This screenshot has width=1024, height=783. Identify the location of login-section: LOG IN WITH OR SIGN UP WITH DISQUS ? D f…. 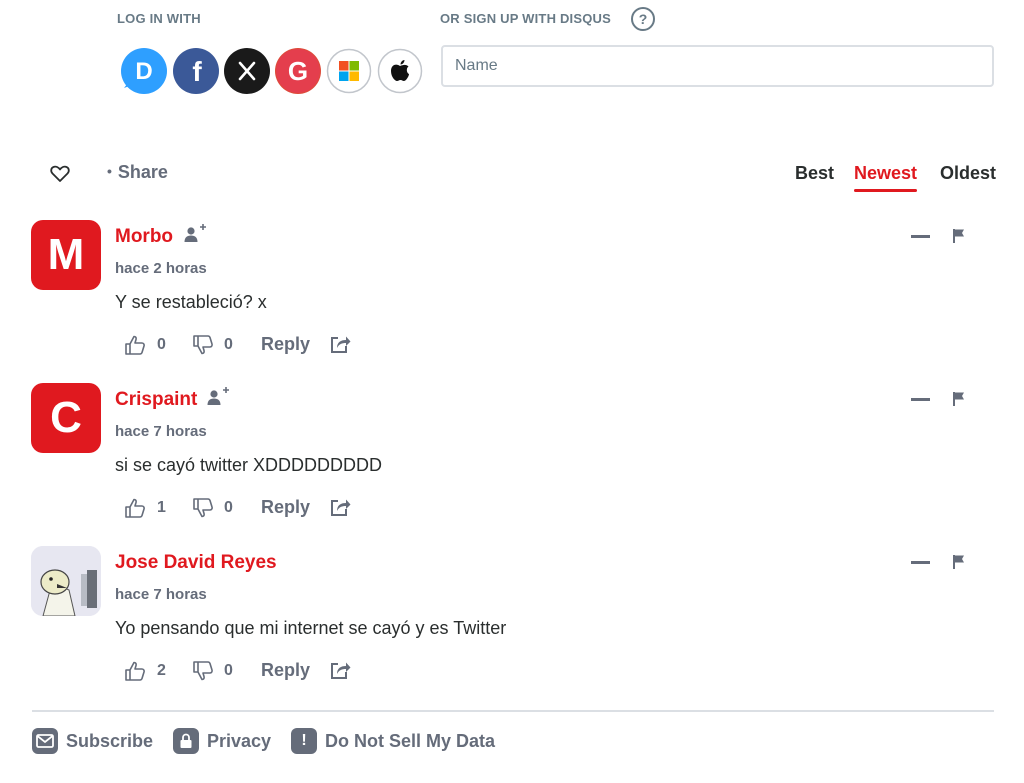
(512, 50).